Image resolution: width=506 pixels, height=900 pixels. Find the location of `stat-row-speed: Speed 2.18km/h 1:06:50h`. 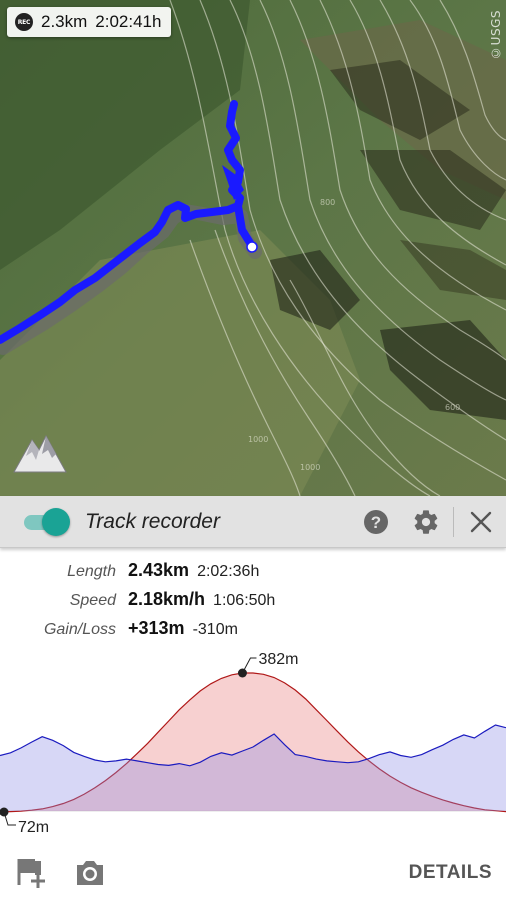

stat-row-speed: Speed 2.18km/h 1:06:50h is located at coordinates (253, 603).